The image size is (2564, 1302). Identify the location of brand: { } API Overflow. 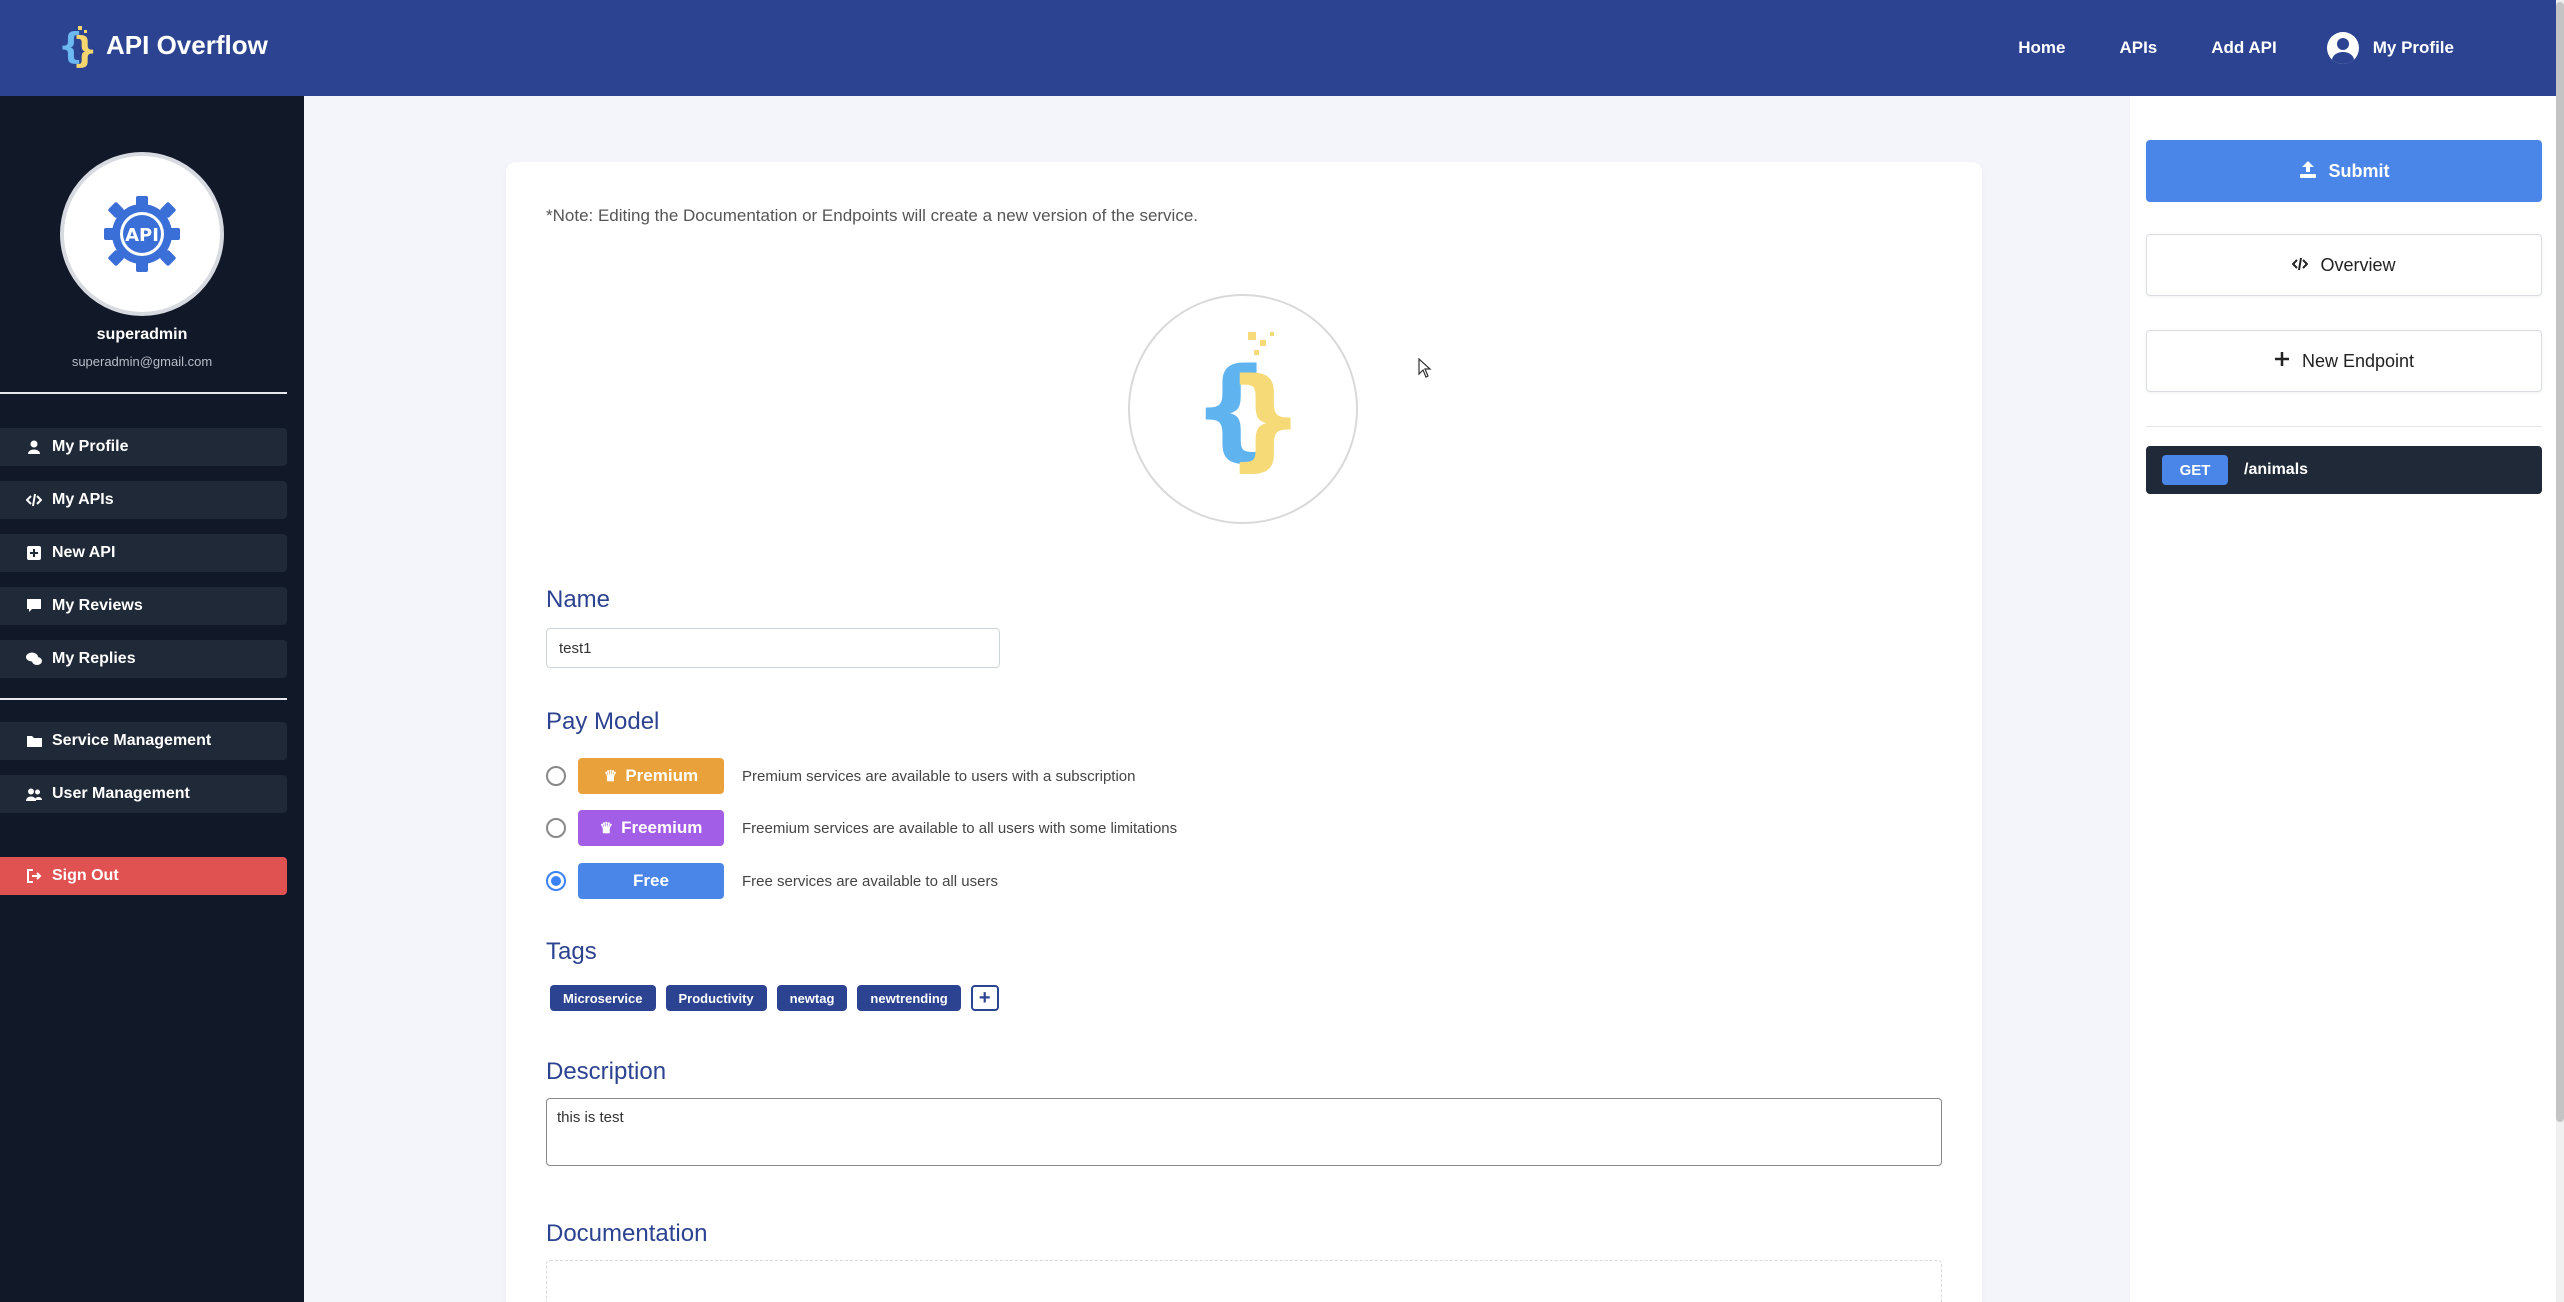
(163, 46).